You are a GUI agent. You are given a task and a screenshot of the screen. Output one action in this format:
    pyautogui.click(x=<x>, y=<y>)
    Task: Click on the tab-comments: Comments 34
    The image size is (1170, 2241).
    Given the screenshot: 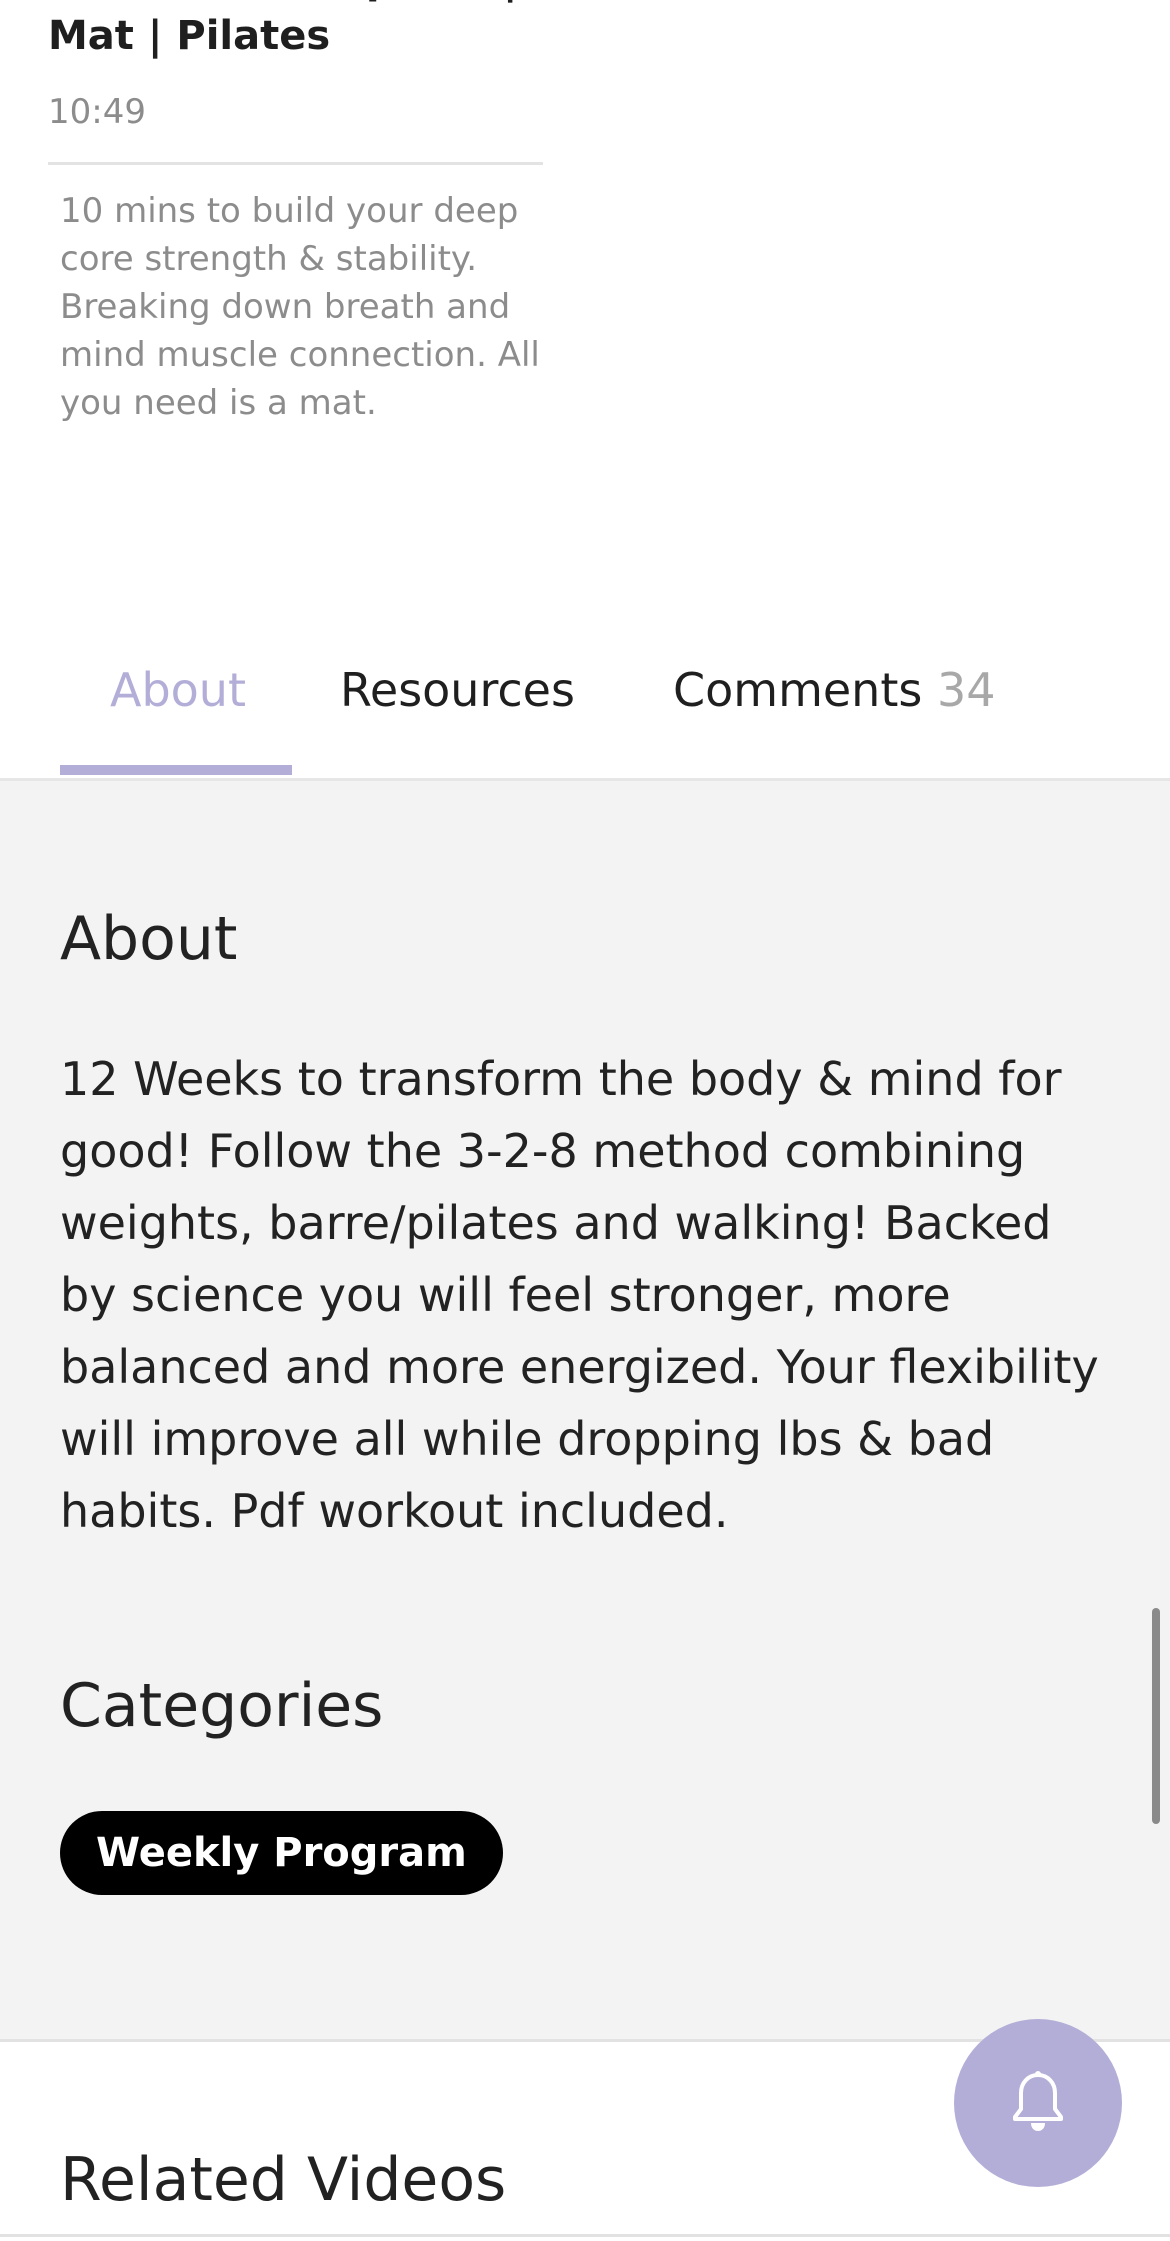 What is the action you would take?
    pyautogui.click(x=834, y=690)
    